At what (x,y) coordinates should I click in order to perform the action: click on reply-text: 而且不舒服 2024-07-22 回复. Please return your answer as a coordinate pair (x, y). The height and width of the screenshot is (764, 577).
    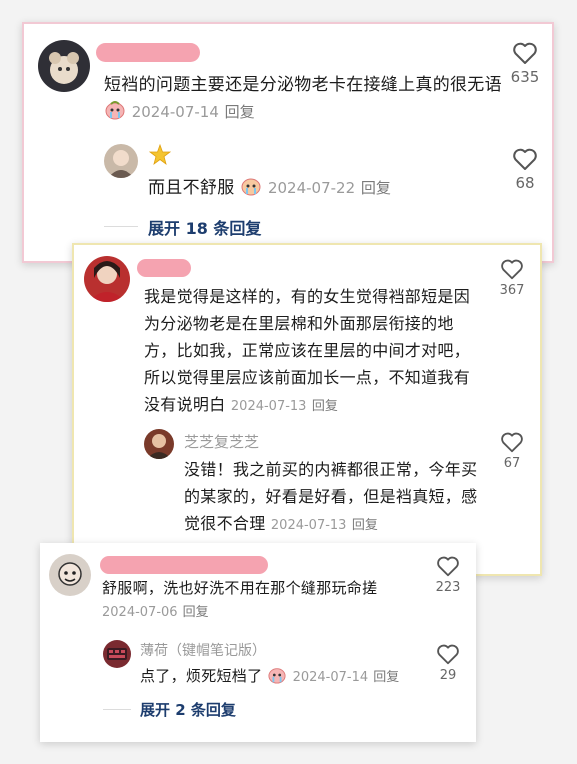
    Looking at the image, I should click on (318, 190).